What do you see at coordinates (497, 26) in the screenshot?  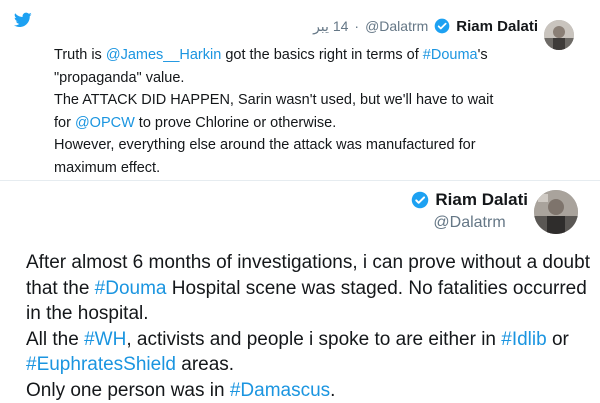 I see `top-tweet-author-name: Riam Dalati` at bounding box center [497, 26].